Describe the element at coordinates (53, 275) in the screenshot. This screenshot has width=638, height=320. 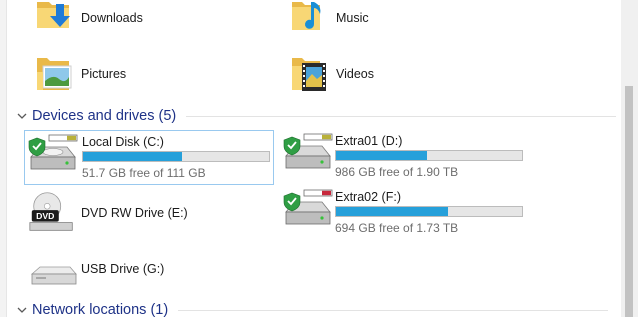
I see `usb-drive-icon` at that location.